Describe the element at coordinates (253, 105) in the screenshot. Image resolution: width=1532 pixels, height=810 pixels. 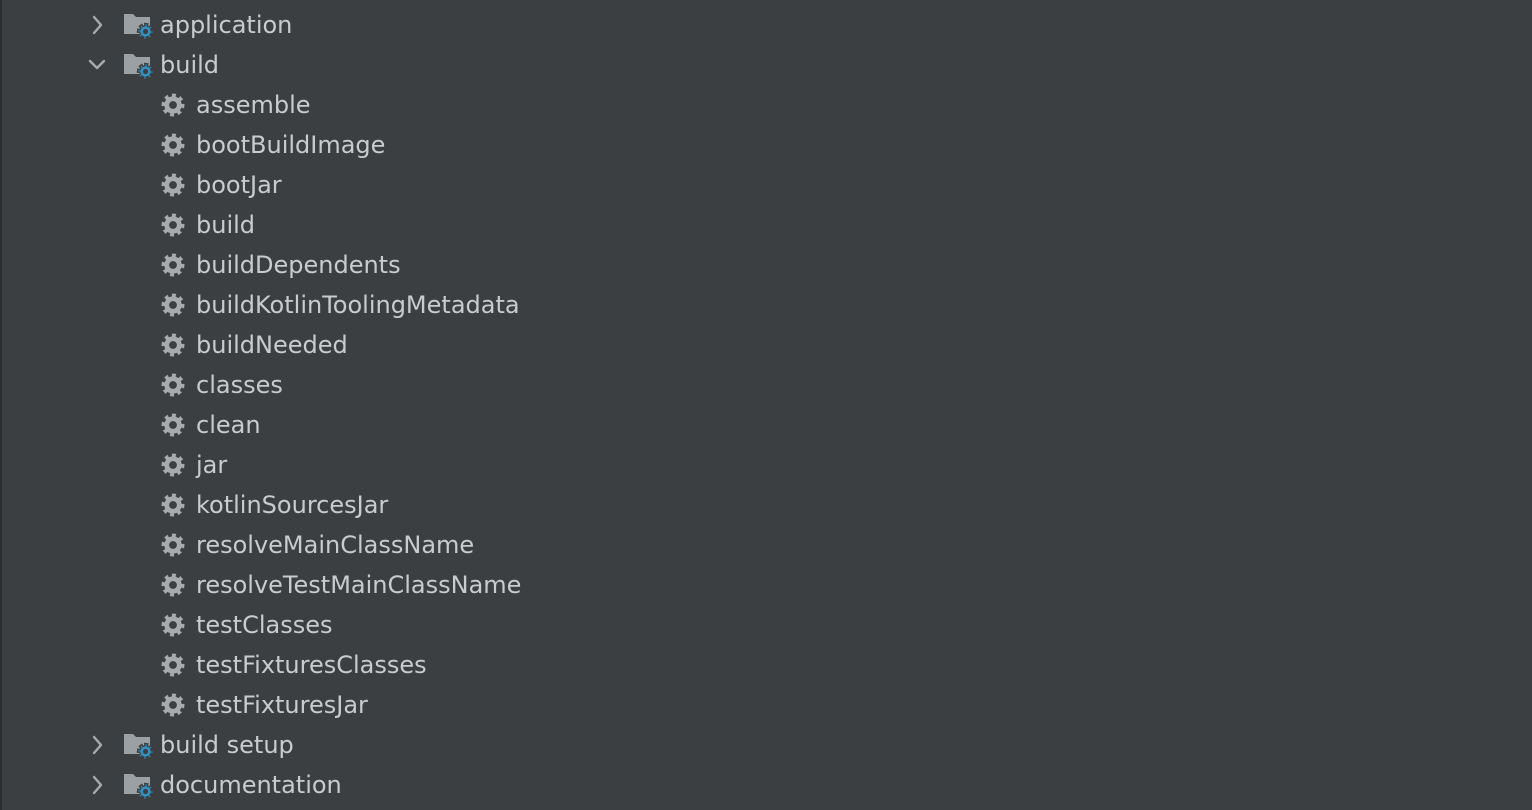
I see `task-label: assemble` at that location.